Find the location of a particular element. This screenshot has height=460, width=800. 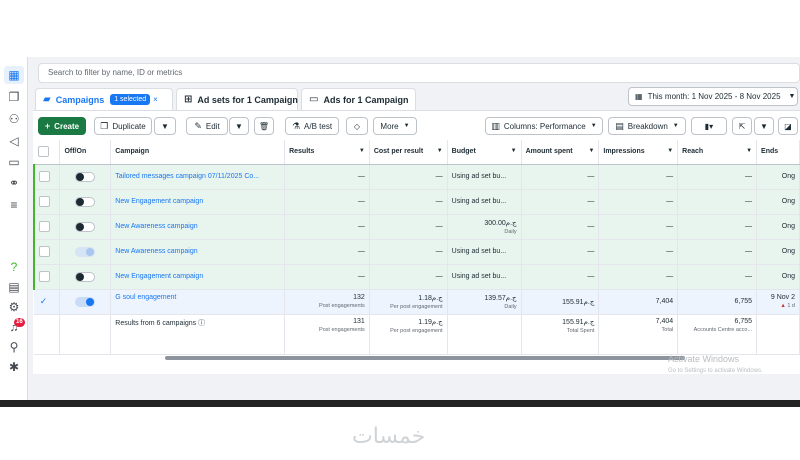

audience-icon: ⚇ is located at coordinates (14, 119).